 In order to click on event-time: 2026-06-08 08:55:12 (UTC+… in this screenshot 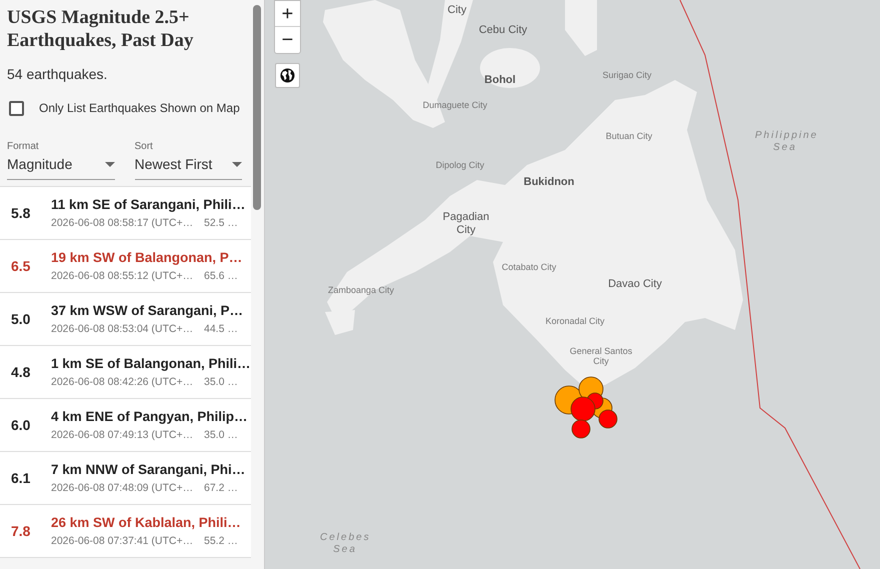, I will do `click(122, 276)`.